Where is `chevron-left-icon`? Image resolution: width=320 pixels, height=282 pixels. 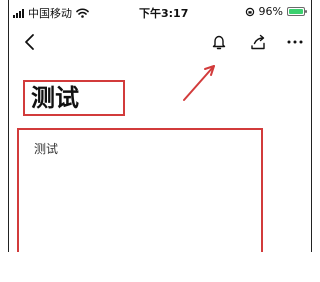 chevron-left-icon is located at coordinates (29, 42).